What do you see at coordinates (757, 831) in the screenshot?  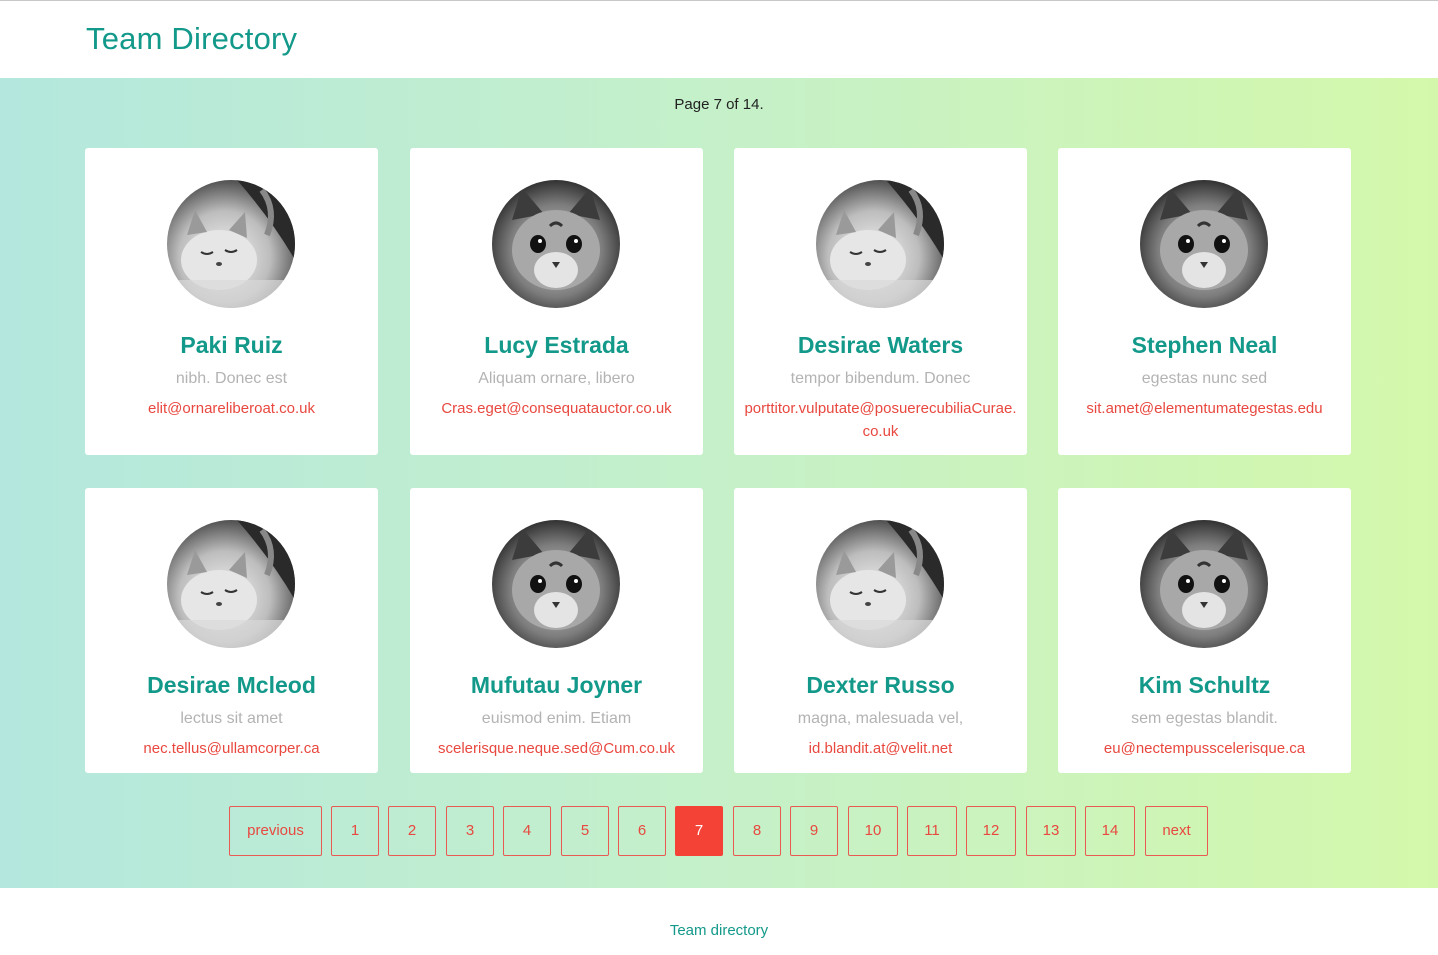 I see `page-8-button: 8` at bounding box center [757, 831].